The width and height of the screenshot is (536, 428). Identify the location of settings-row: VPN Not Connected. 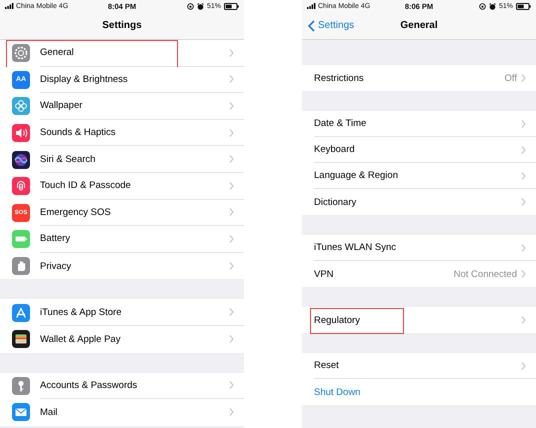
(419, 274).